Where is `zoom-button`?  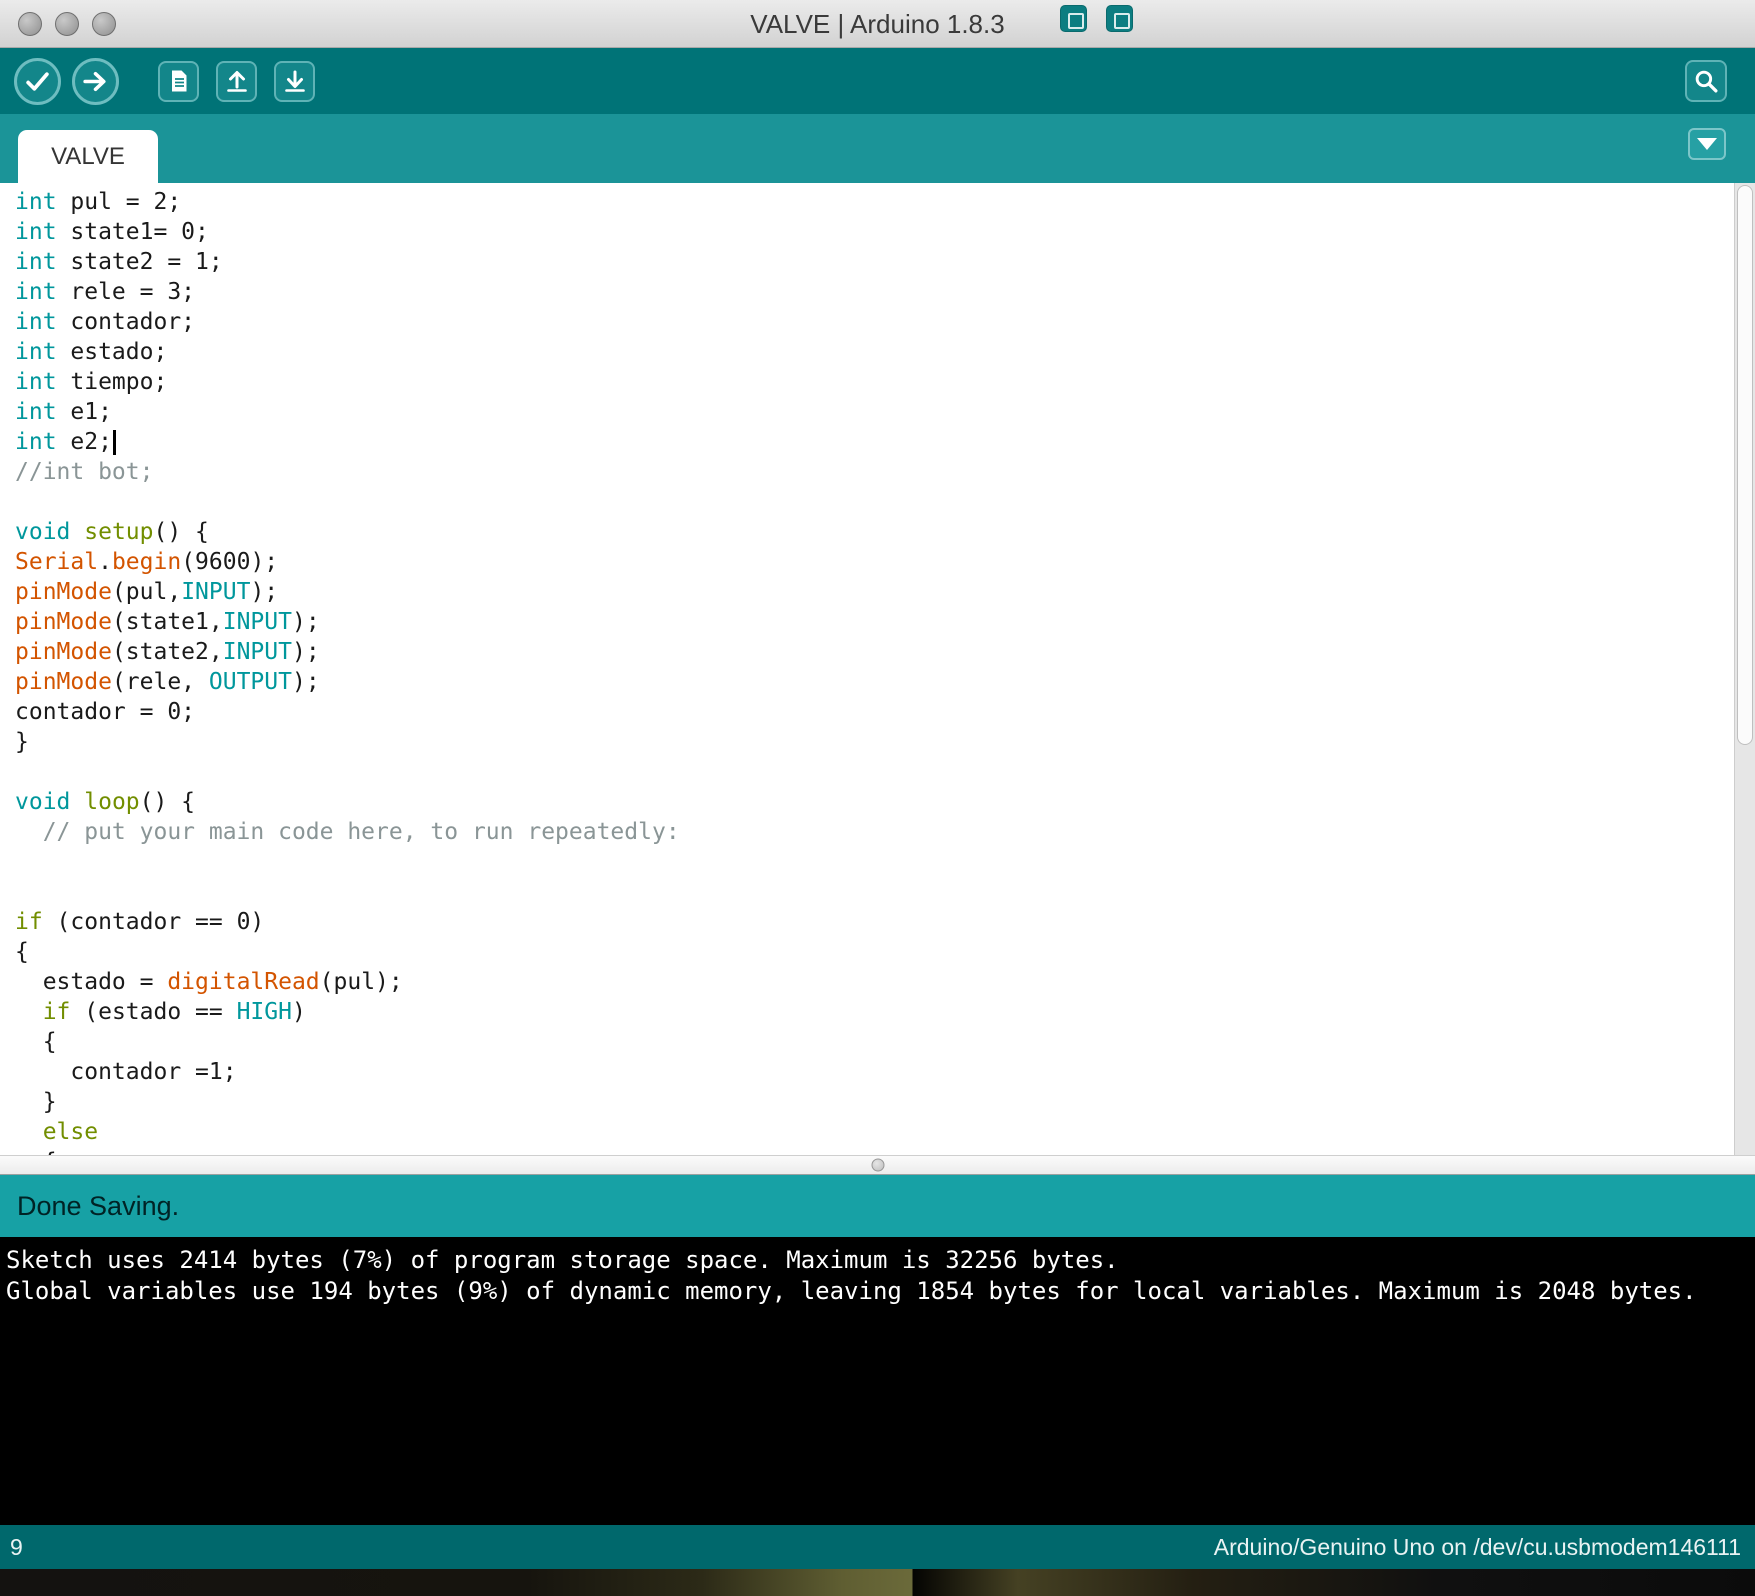 zoom-button is located at coordinates (104, 24).